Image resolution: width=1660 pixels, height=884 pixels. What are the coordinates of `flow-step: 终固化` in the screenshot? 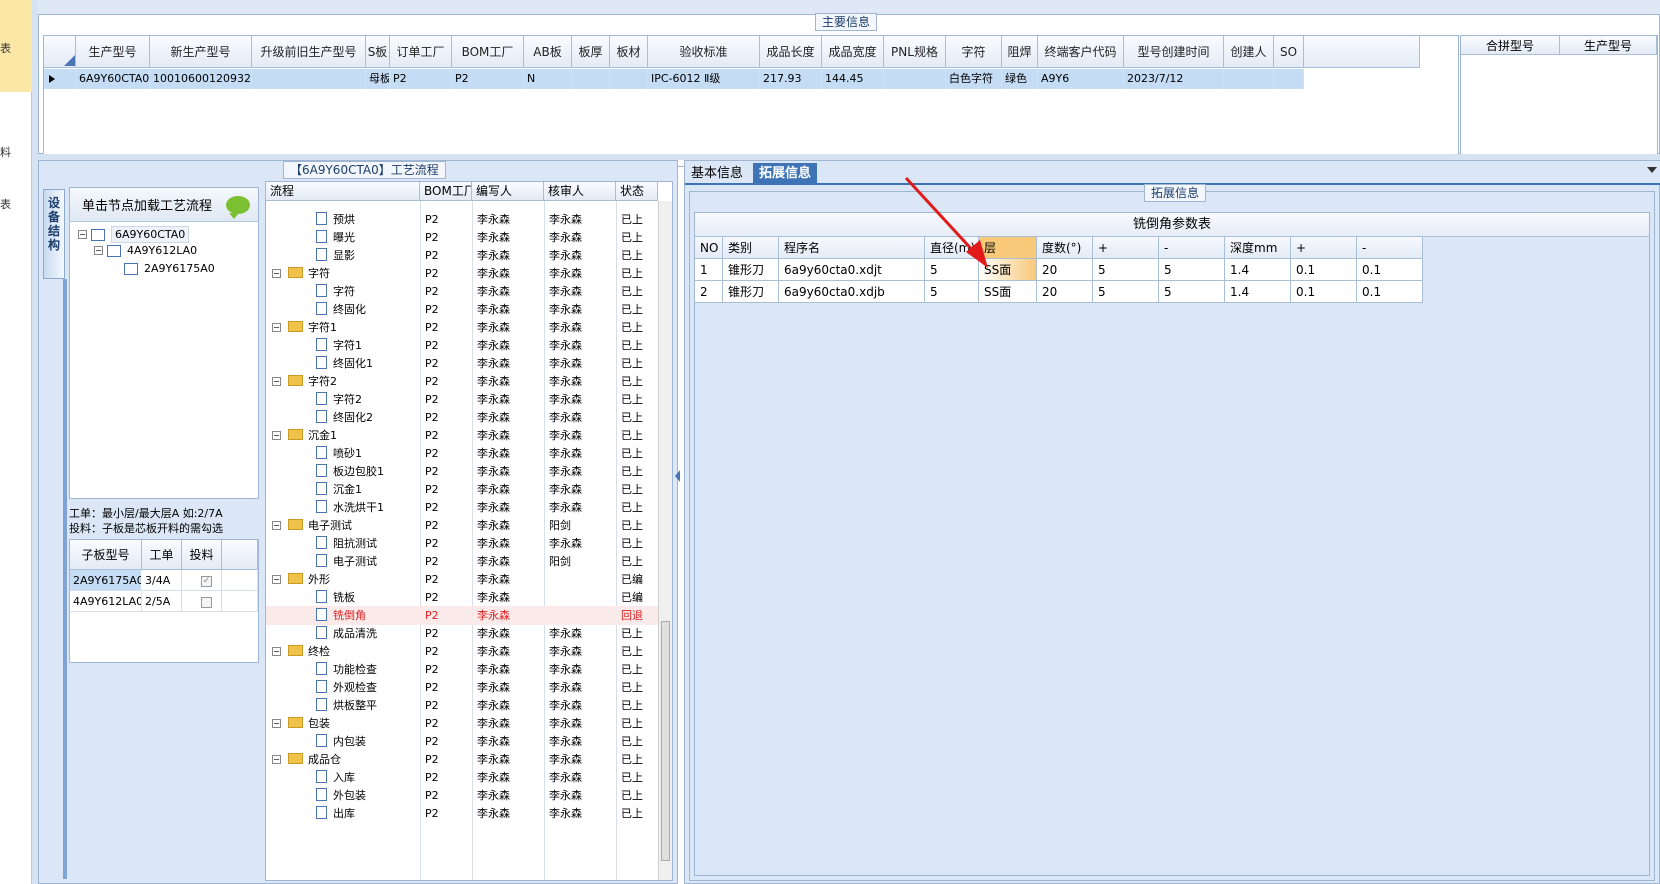 It's located at (341, 309).